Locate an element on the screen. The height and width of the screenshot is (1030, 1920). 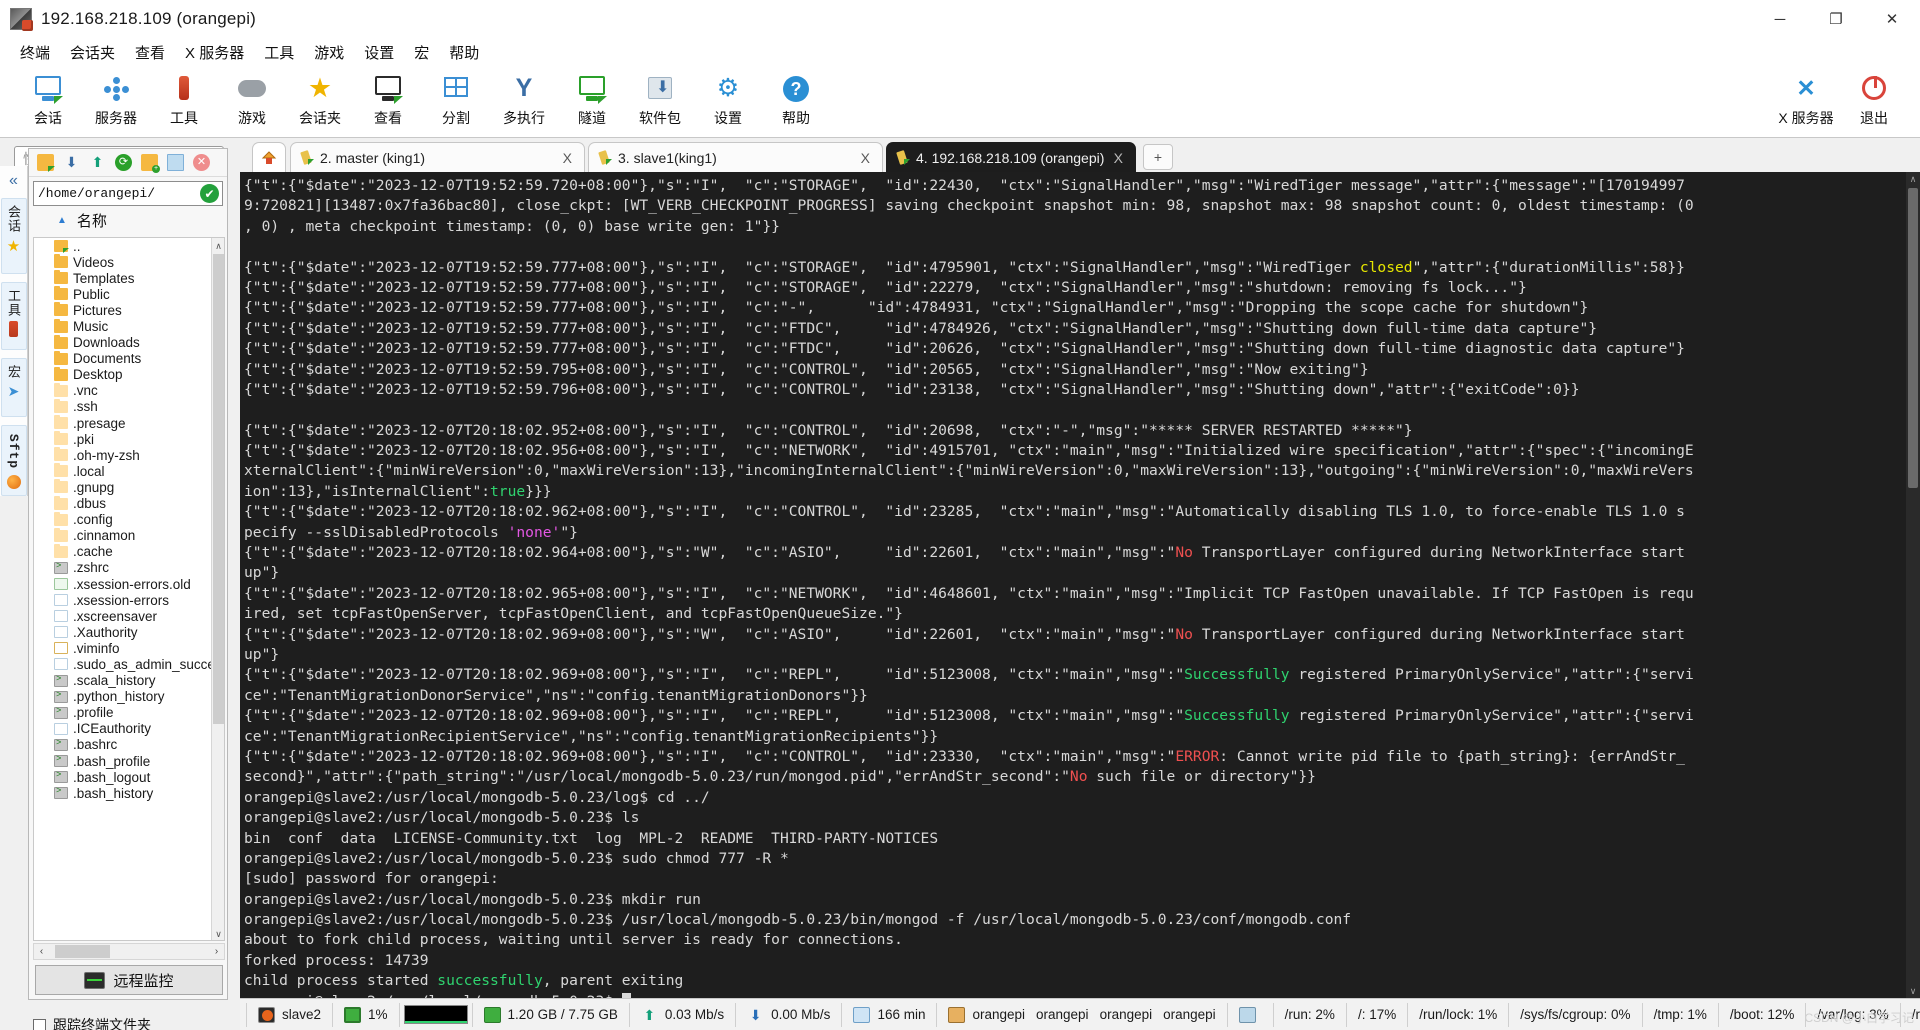
sftp-file-row: .pki is located at coordinates (129, 439).